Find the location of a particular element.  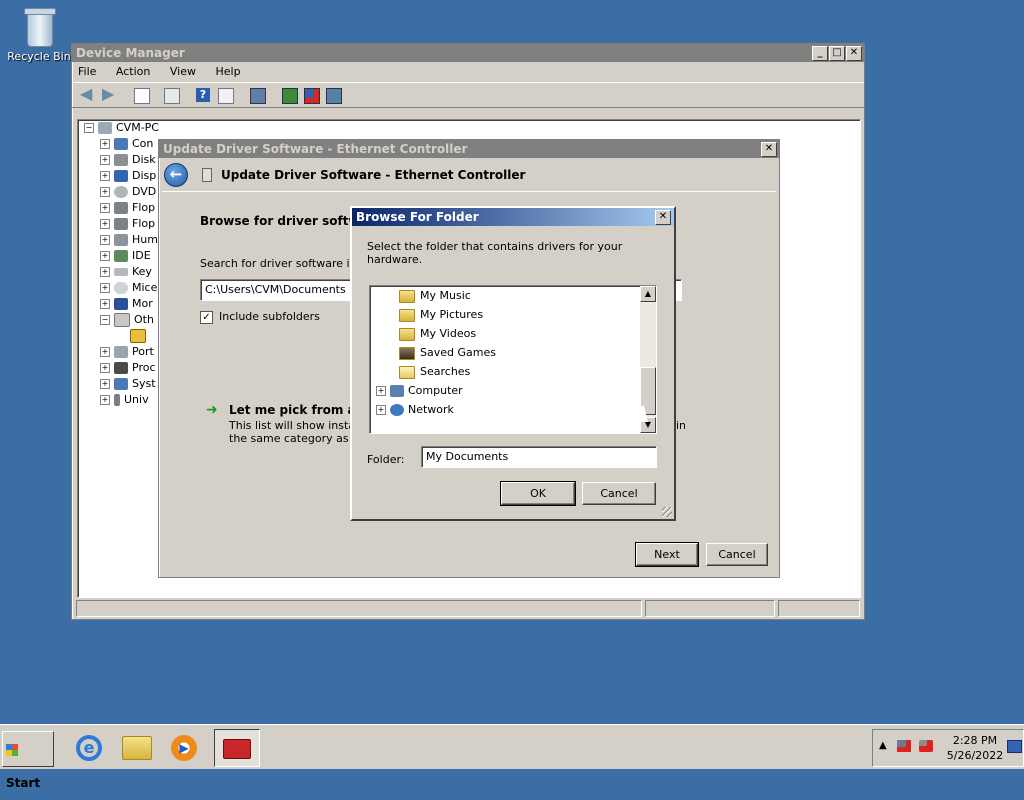

folder-item: Searches is located at coordinates (434, 371).